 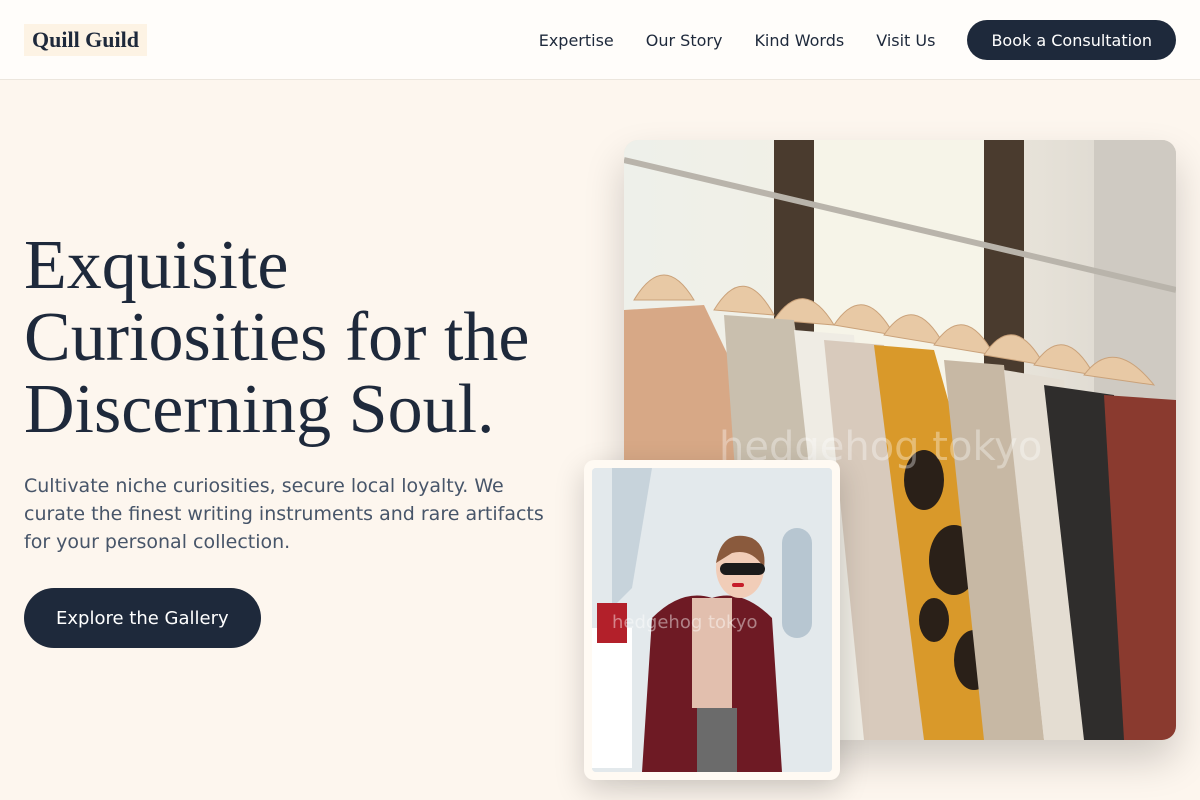 I want to click on shopper-photo-frame: hedgehog tokyo, so click(x=712, y=620).